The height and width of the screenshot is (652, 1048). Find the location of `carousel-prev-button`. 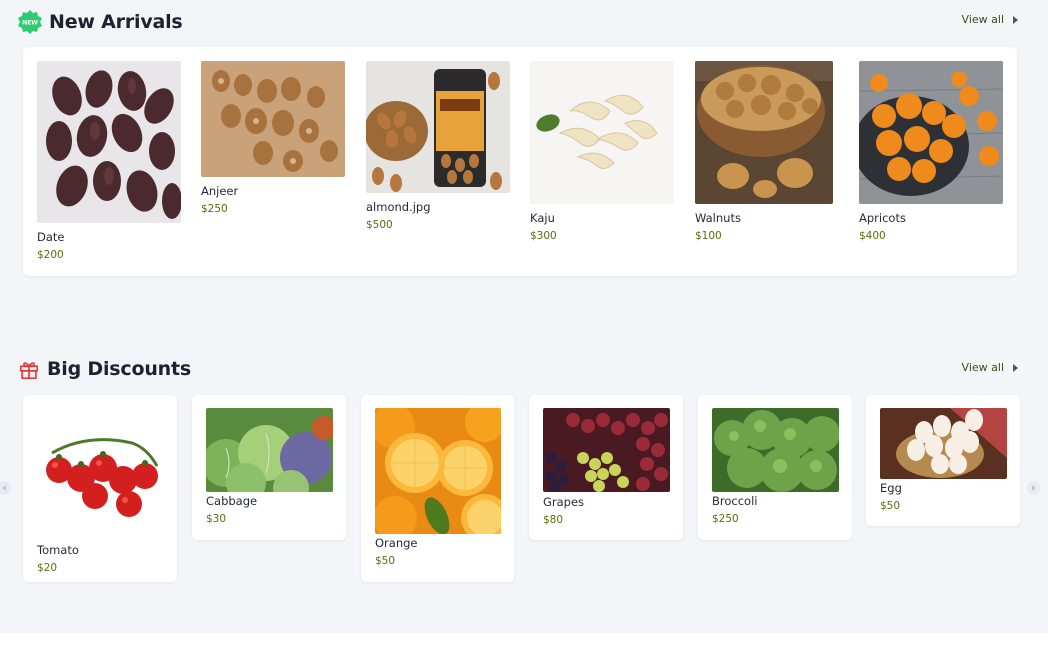

carousel-prev-button is located at coordinates (5, 488).